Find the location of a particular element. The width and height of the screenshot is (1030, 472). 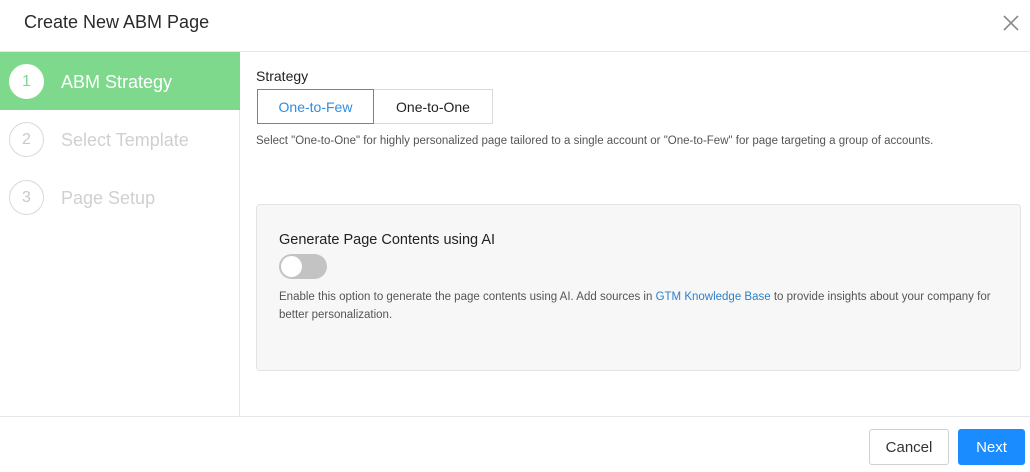

step-number: 1 is located at coordinates (26, 81).